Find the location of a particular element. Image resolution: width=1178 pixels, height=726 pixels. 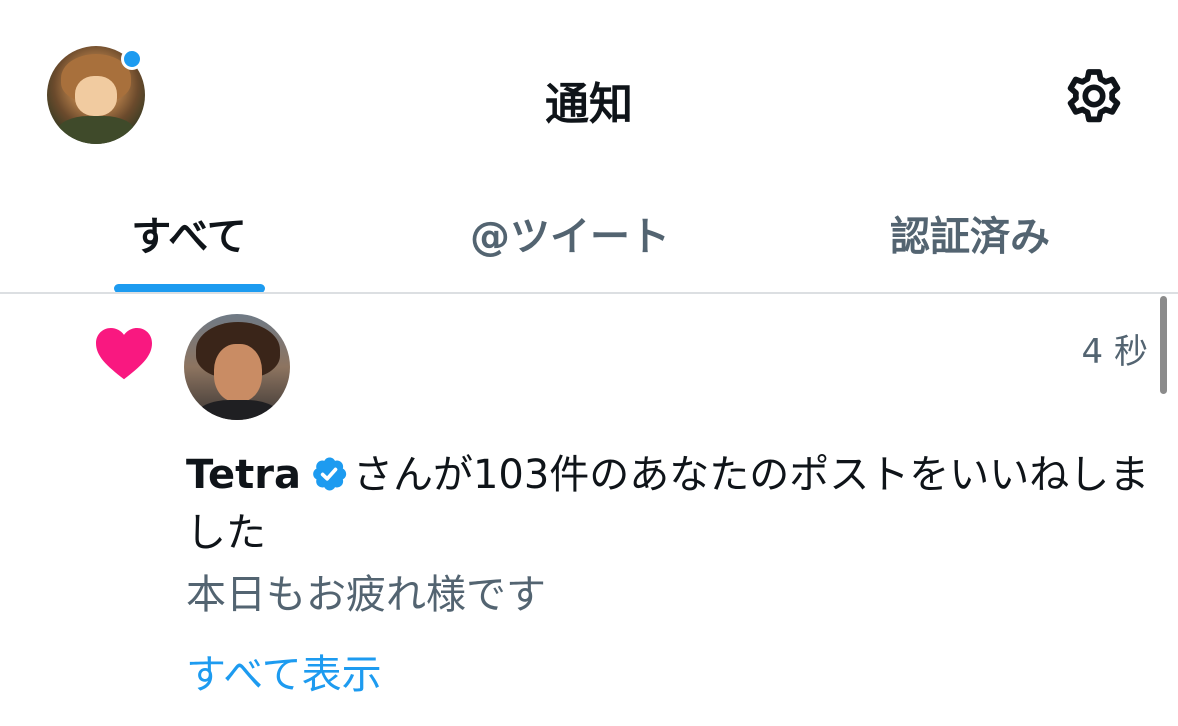

liker-avatar is located at coordinates (237, 367).